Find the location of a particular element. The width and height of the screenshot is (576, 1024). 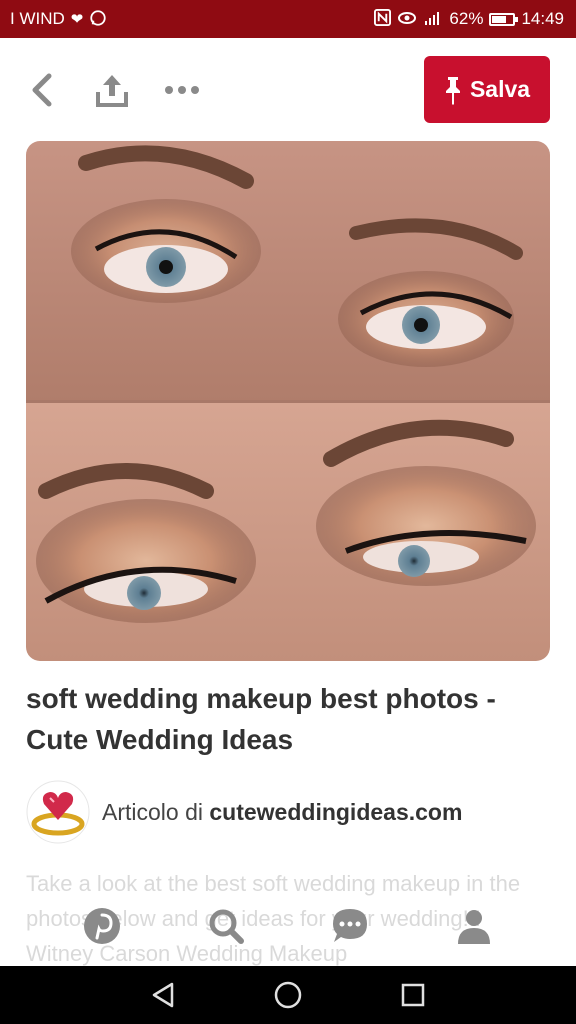

save-button-label: Salva is located at coordinates (500, 89).